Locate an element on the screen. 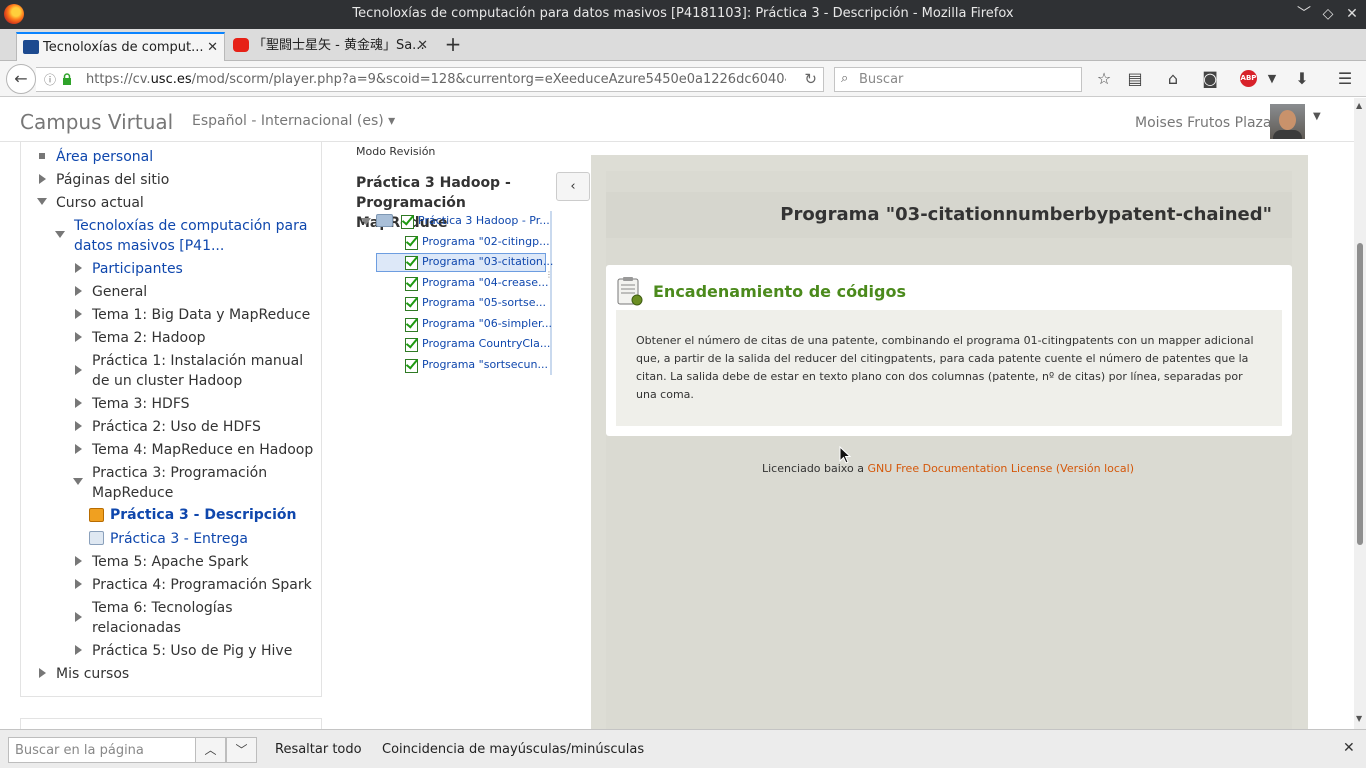  minimize-button: ﹀ is located at coordinates (1304, 14).